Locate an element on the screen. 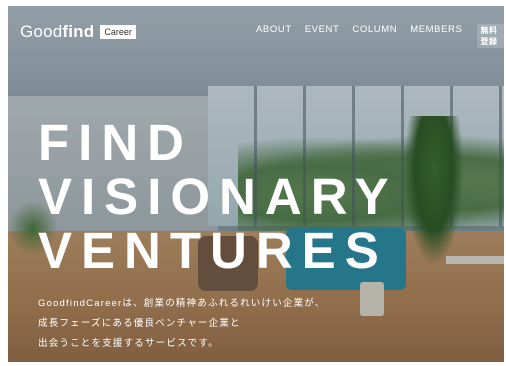 This screenshot has height=366, width=506. site-logo: Goodfind Career is located at coordinates (78, 32).